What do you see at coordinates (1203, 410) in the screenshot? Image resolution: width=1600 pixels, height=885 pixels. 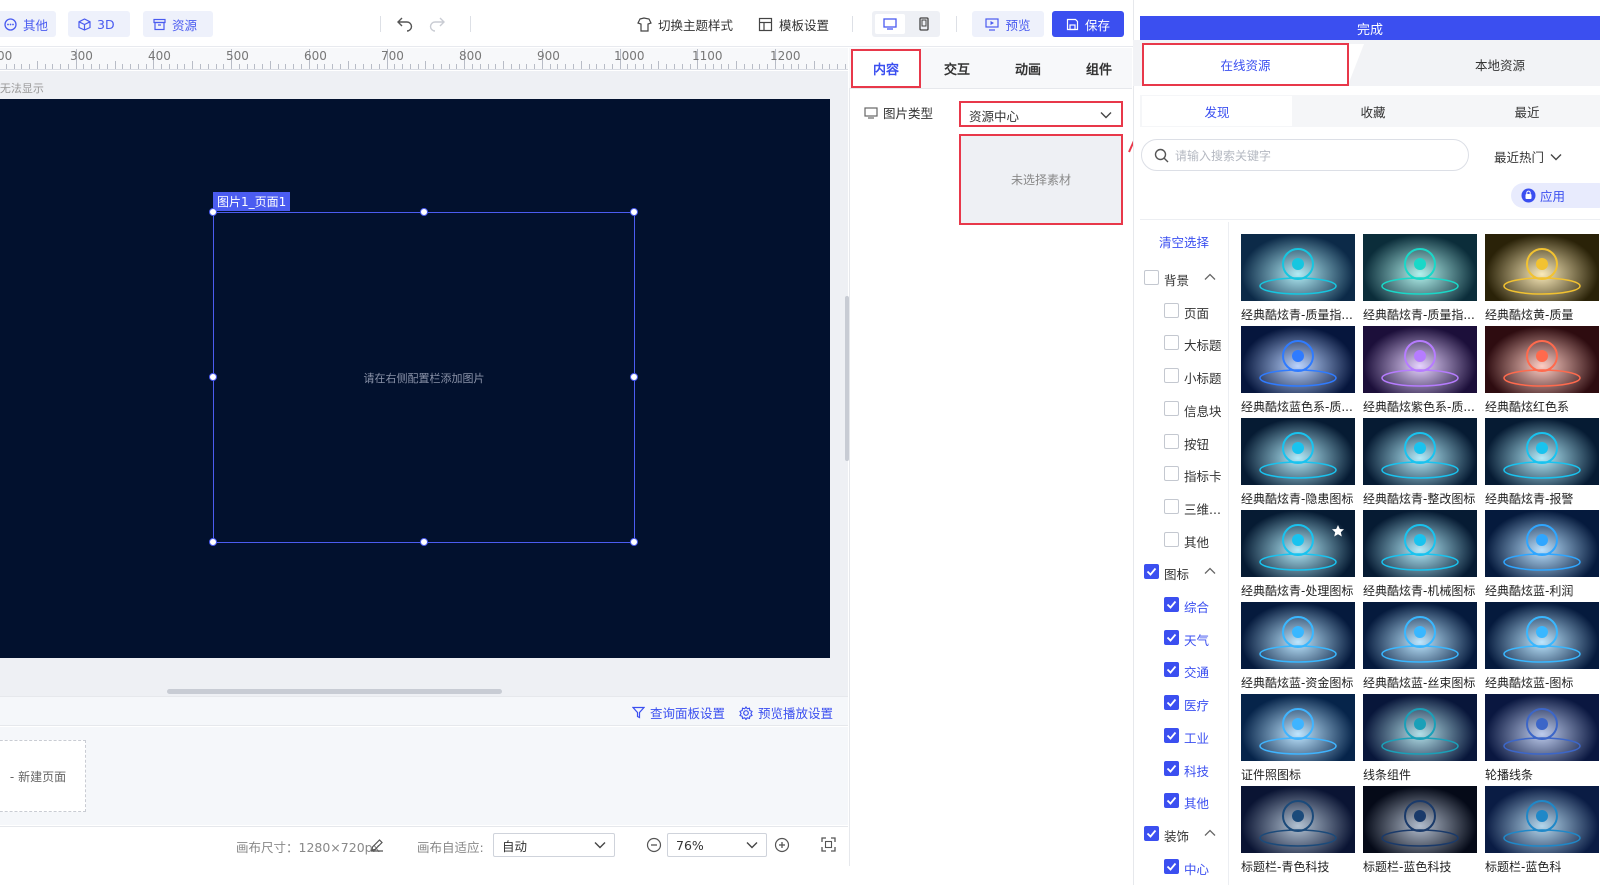 I see `subcategory-label: 信息块` at bounding box center [1203, 410].